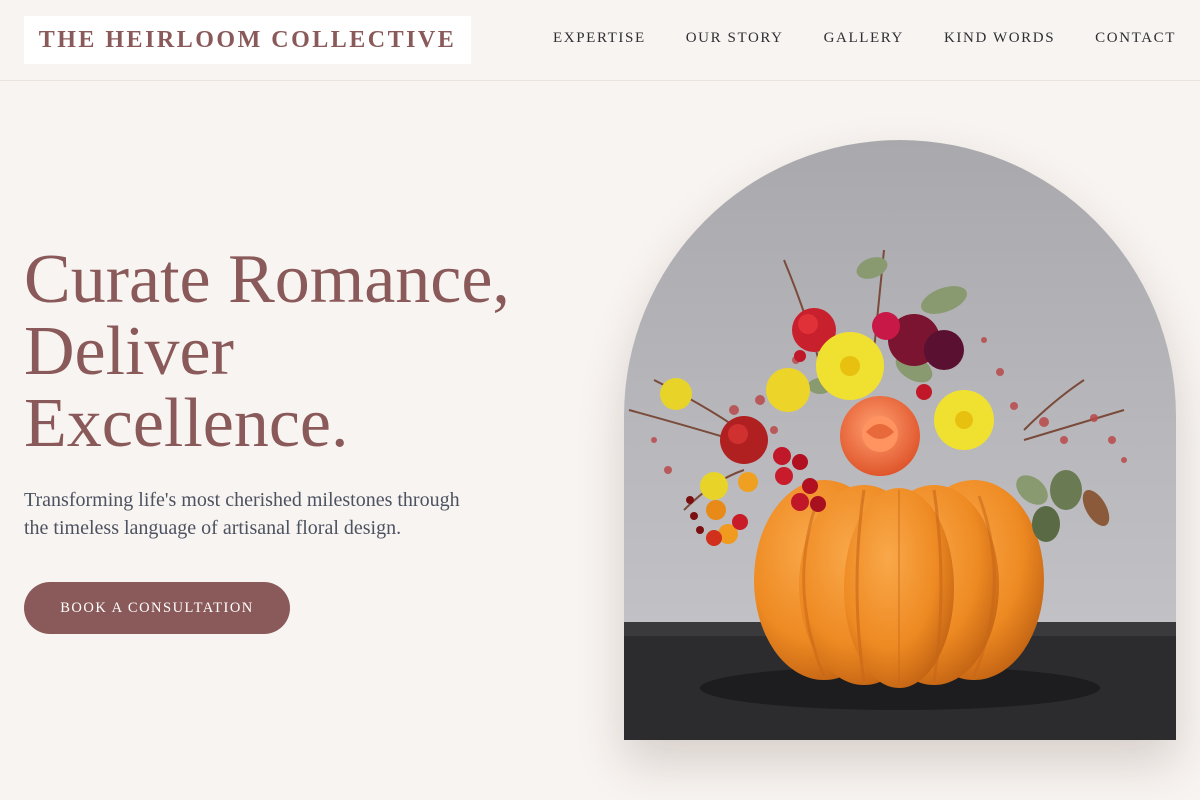 Image resolution: width=1200 pixels, height=800 pixels. What do you see at coordinates (1135, 38) in the screenshot?
I see `nav-contact: CONTACT` at bounding box center [1135, 38].